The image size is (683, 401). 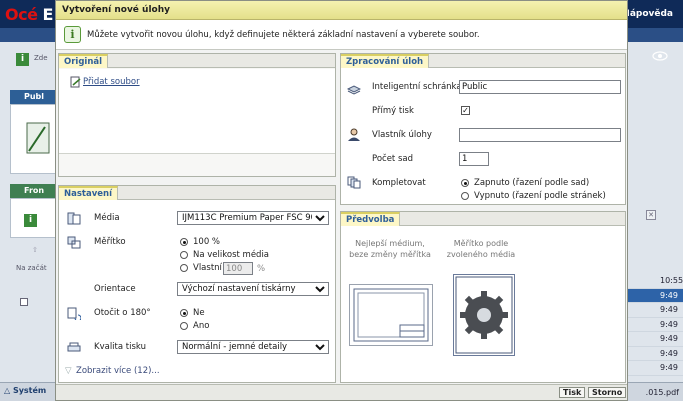 I want to click on collate-radio-on: Zapnuto (řazení podle sad), so click(x=525, y=183).